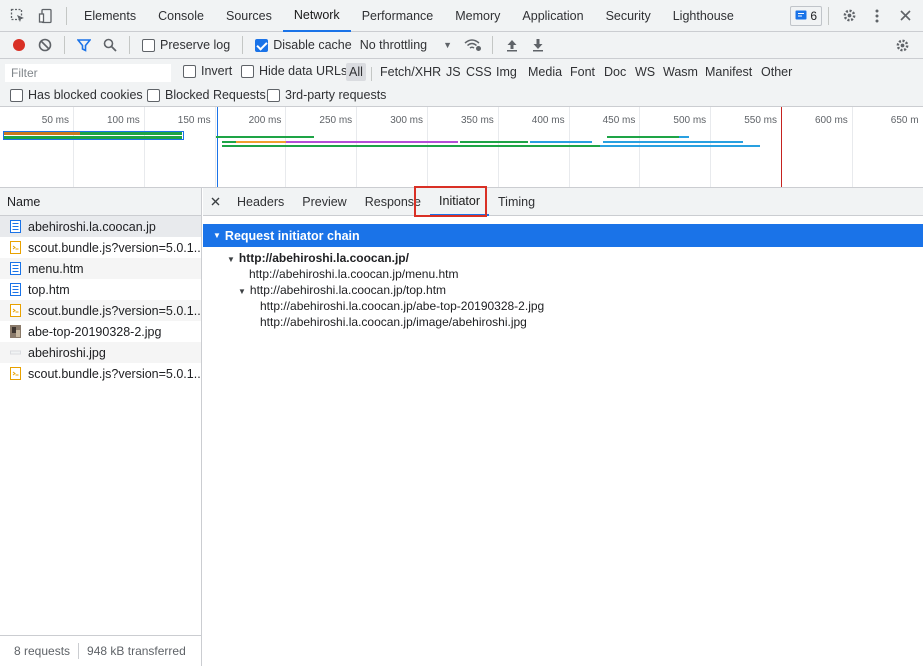 The height and width of the screenshot is (666, 923). Describe the element at coordinates (186, 45) in the screenshot. I see `preserve-log-checkbox: Preserve log` at that location.